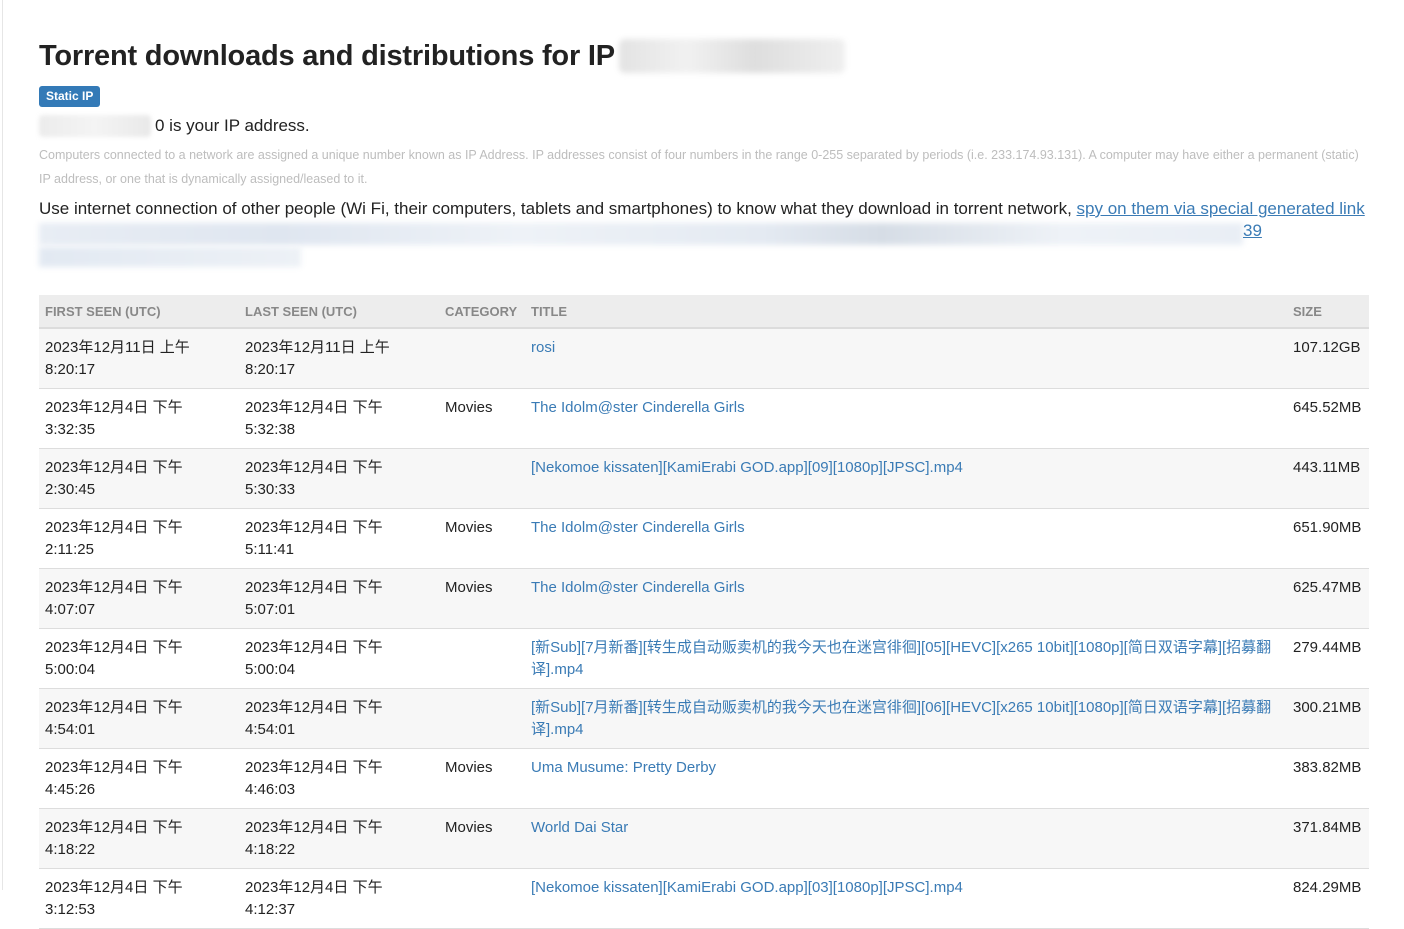 The image size is (1404, 929). Describe the element at coordinates (1328, 778) in the screenshot. I see `size-cell: 383.82MB` at that location.